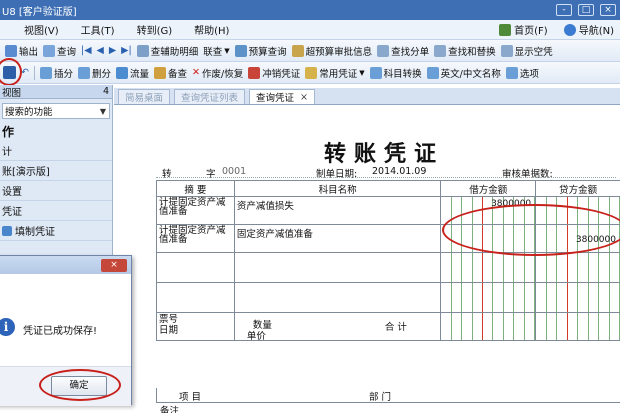 The image size is (620, 413). What do you see at coordinates (83, 72) in the screenshot?
I see `delete-icon` at bounding box center [83, 72].